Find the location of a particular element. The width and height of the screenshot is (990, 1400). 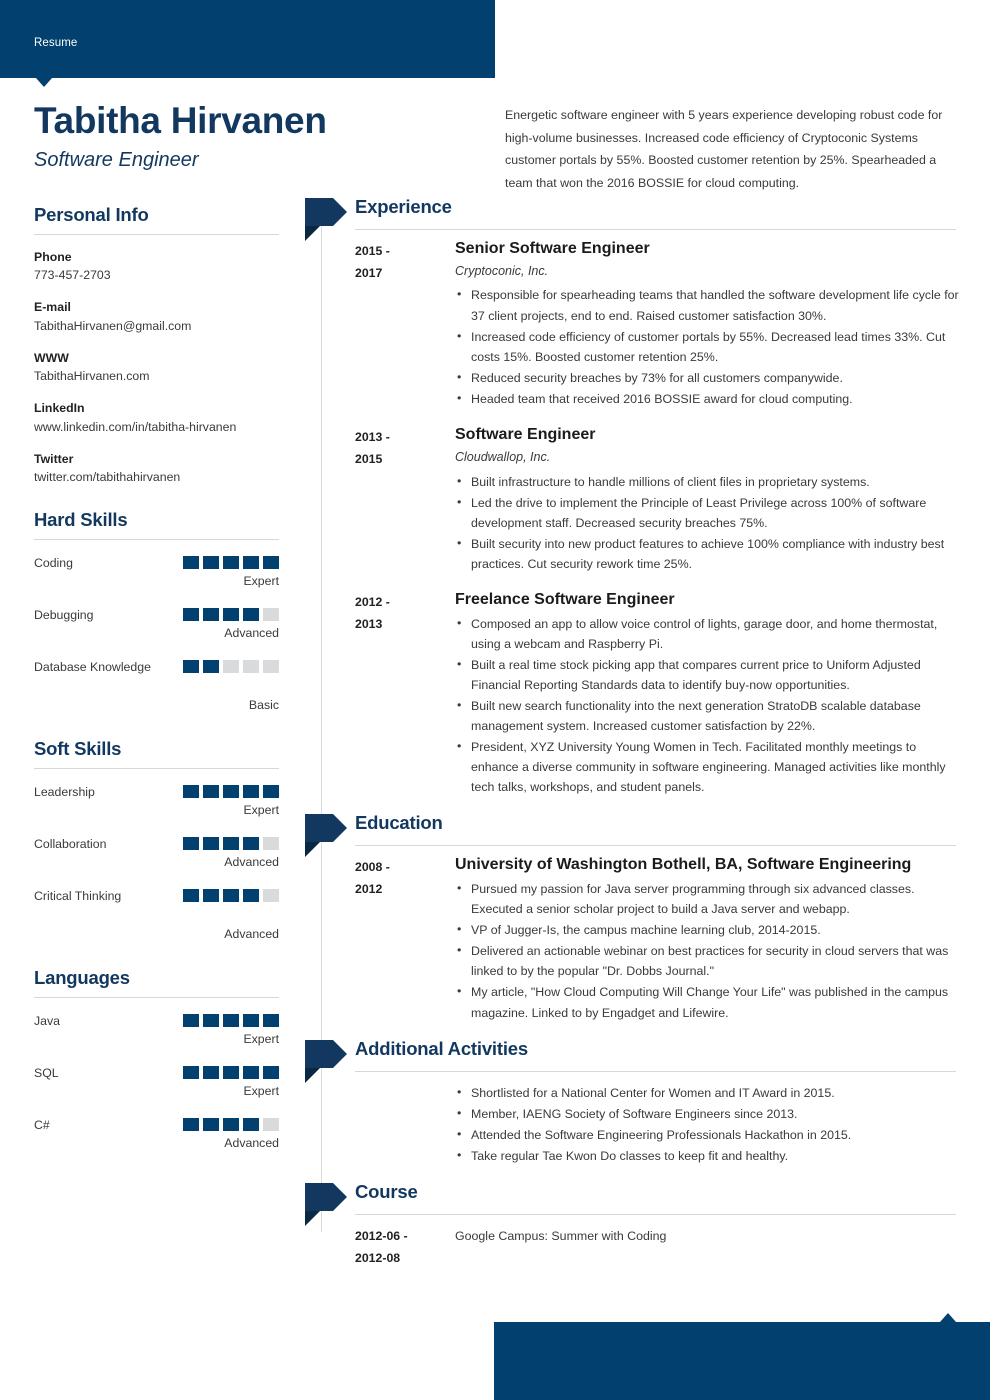

personal-info-value: twitter.com/tabithahirvanen is located at coordinates (107, 477).